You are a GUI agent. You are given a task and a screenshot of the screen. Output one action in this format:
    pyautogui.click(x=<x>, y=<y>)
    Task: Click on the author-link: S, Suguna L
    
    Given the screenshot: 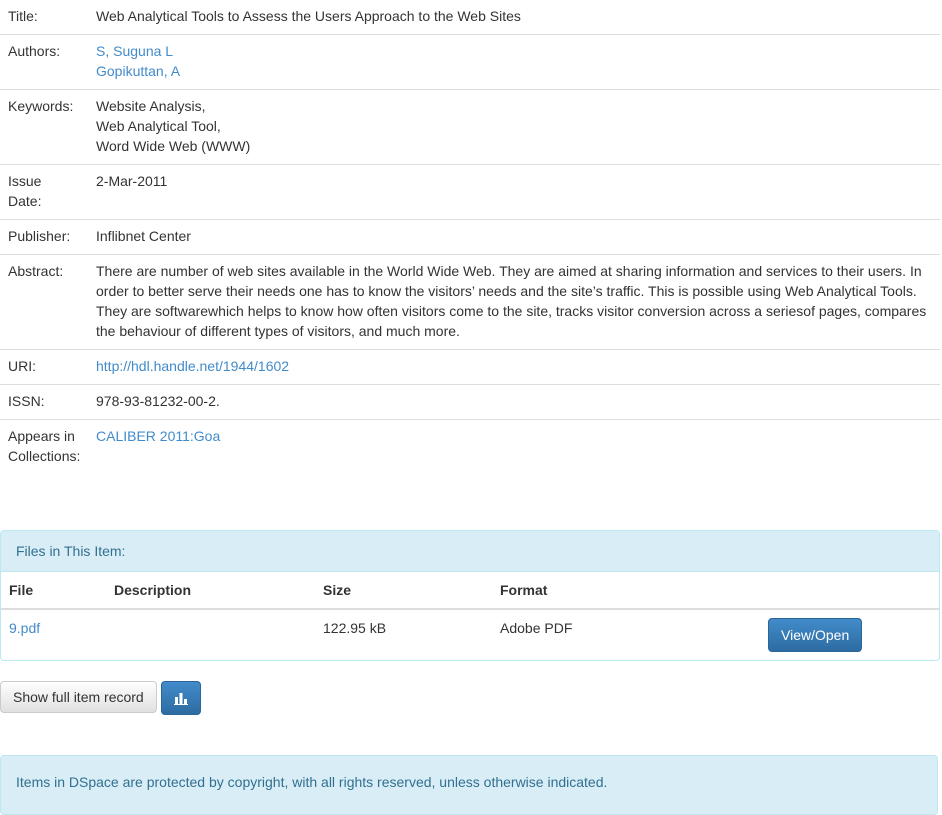 What is the action you would take?
    pyautogui.click(x=514, y=51)
    